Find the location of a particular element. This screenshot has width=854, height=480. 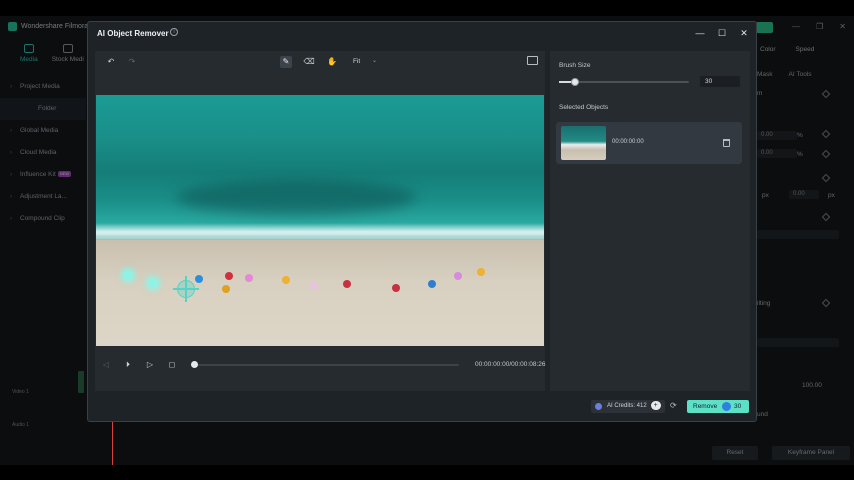

position-y-field: 0.00 is located at coordinates (777, 153).